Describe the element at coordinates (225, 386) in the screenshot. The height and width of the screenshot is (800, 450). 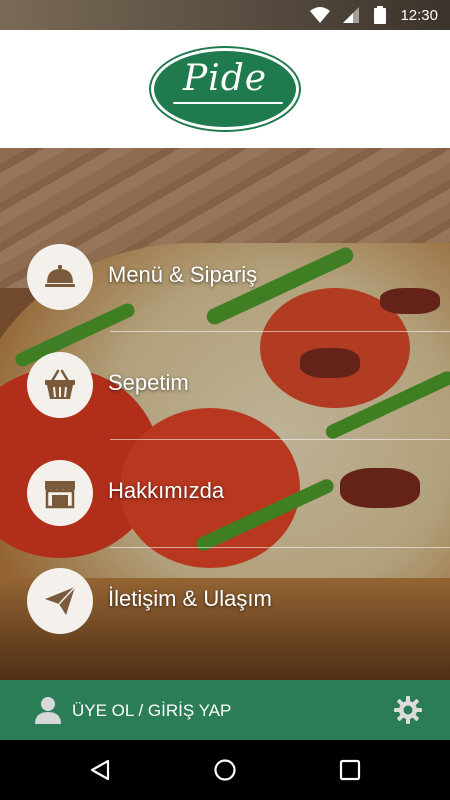
I see `menu-item-cart: Sepetim` at that location.